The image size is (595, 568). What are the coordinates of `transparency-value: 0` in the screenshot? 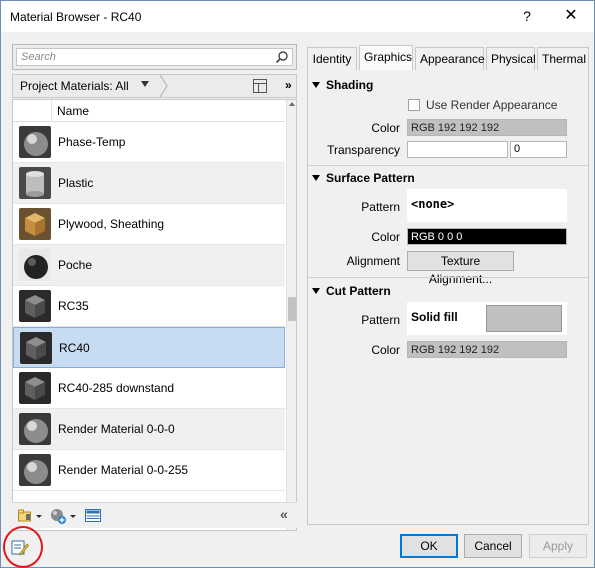 It's located at (517, 149).